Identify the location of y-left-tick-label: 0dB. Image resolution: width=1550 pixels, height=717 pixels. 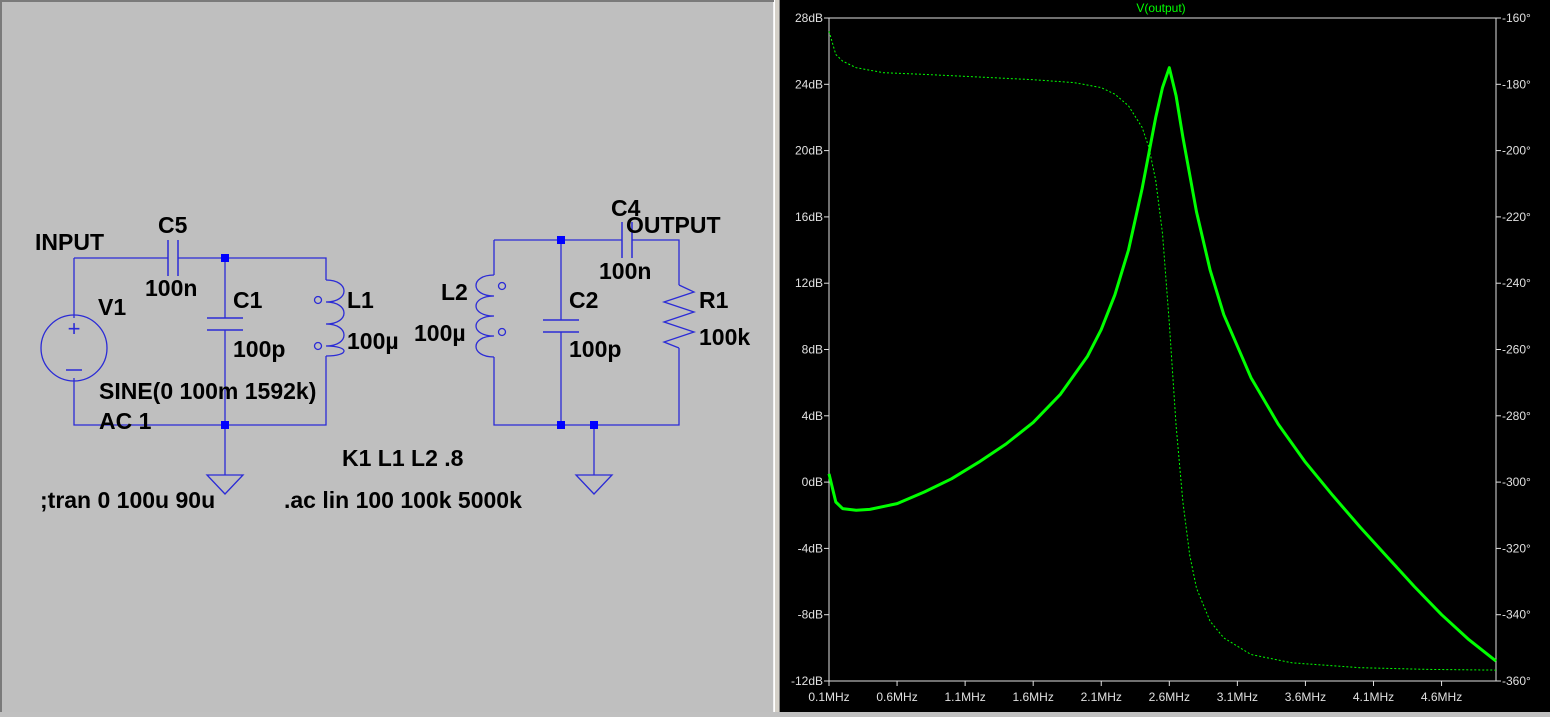
(812, 482).